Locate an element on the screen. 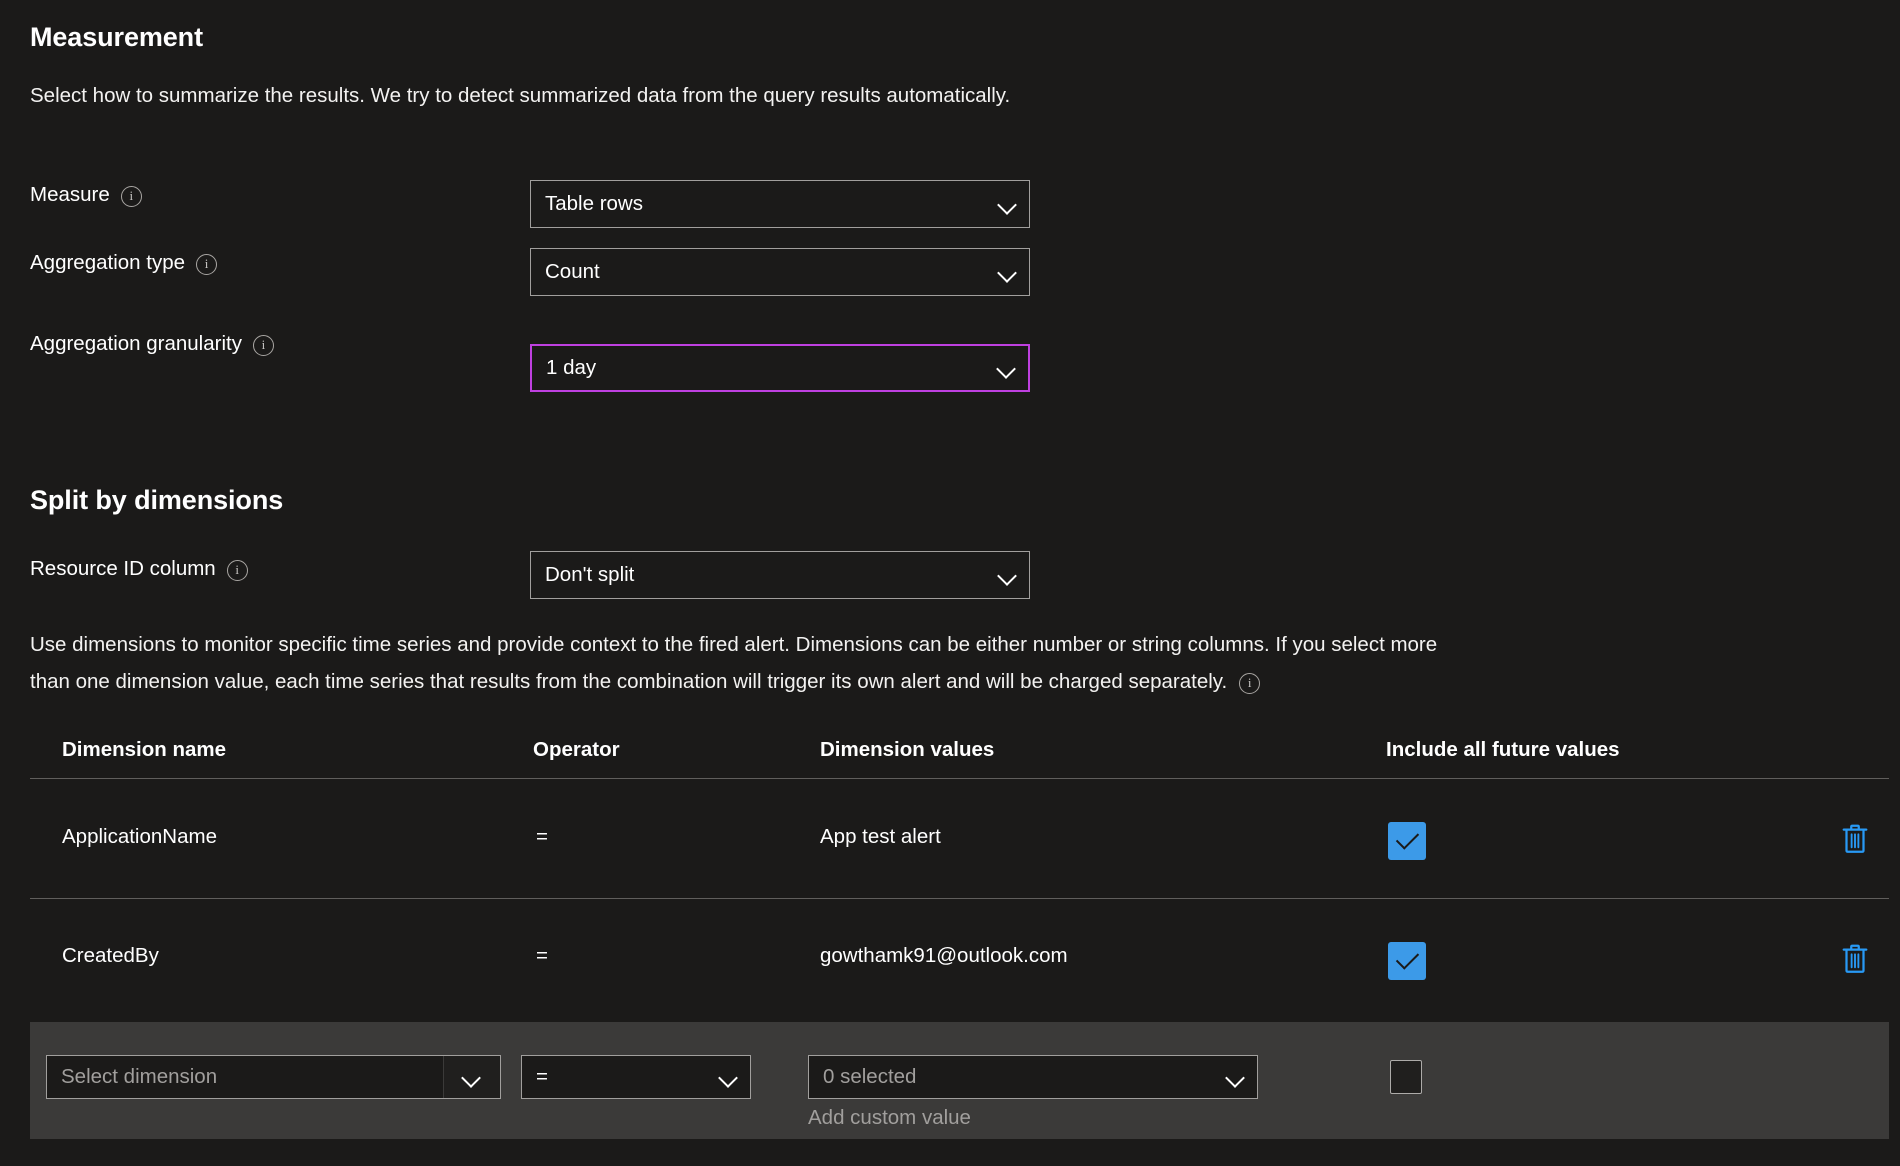 This screenshot has height=1166, width=1900. row-dimension-values: App test alert is located at coordinates (880, 836).